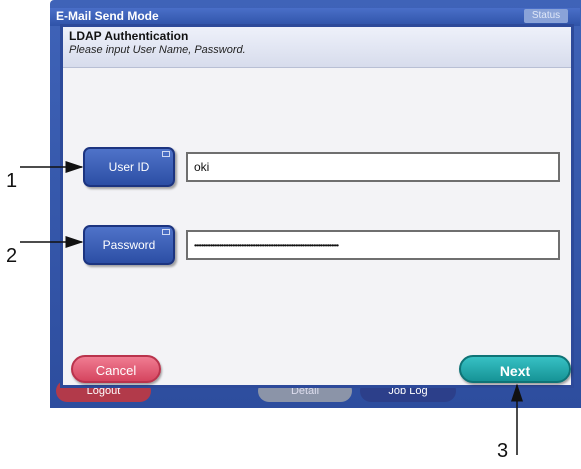 The image size is (581, 469). What do you see at coordinates (12, 256) in the screenshot?
I see `callout-2: 2` at bounding box center [12, 256].